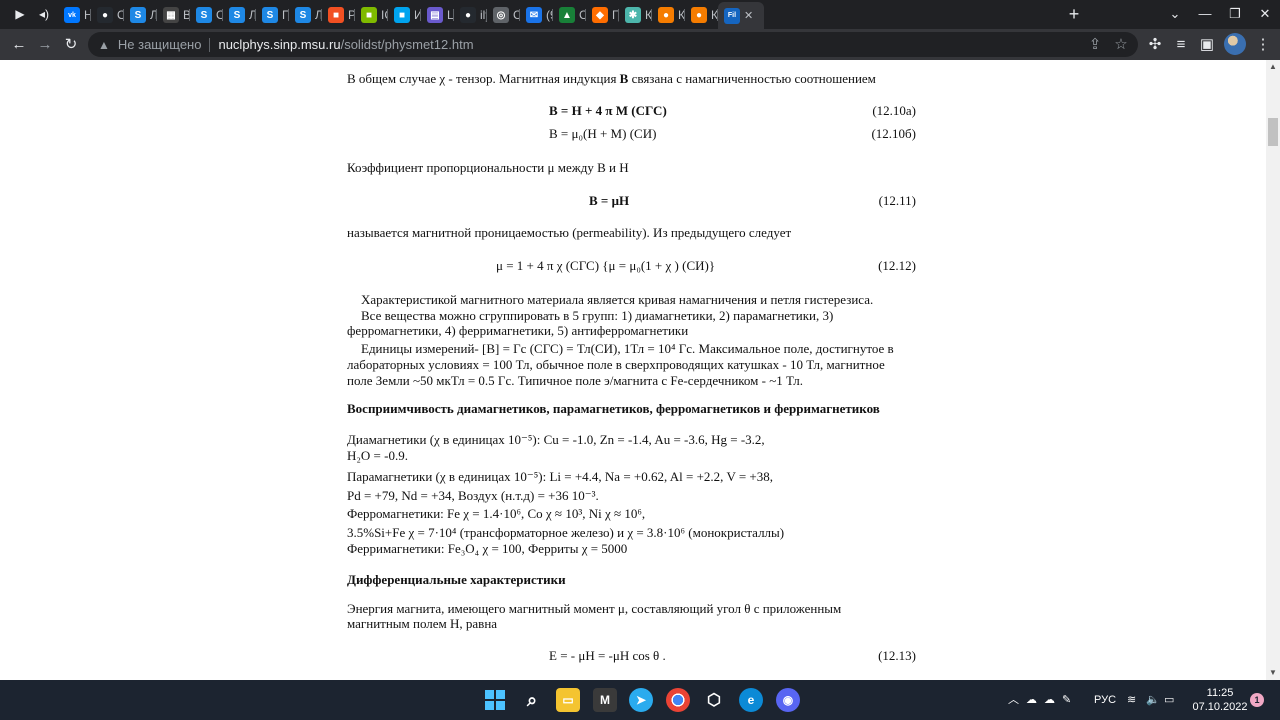 The height and width of the screenshot is (720, 1280). I want to click on browser-tab: Fil ✕, so click(741, 15).